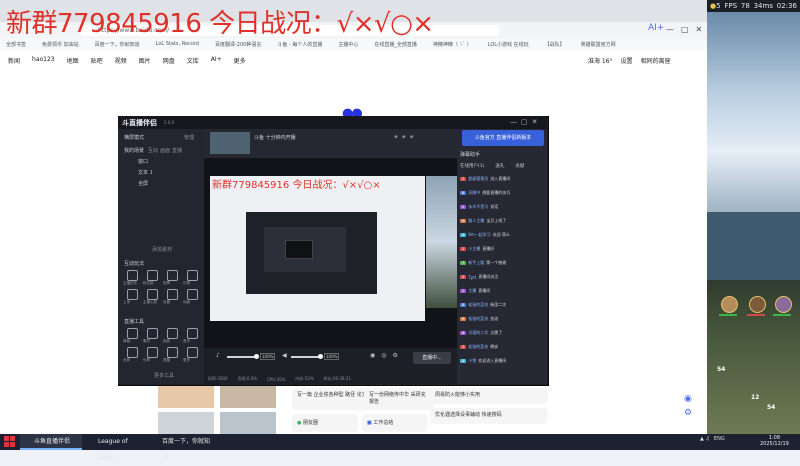 This screenshot has width=800, height=466. Describe the element at coordinates (240, 60) in the screenshot. I see `nav-link: 更多` at that location.